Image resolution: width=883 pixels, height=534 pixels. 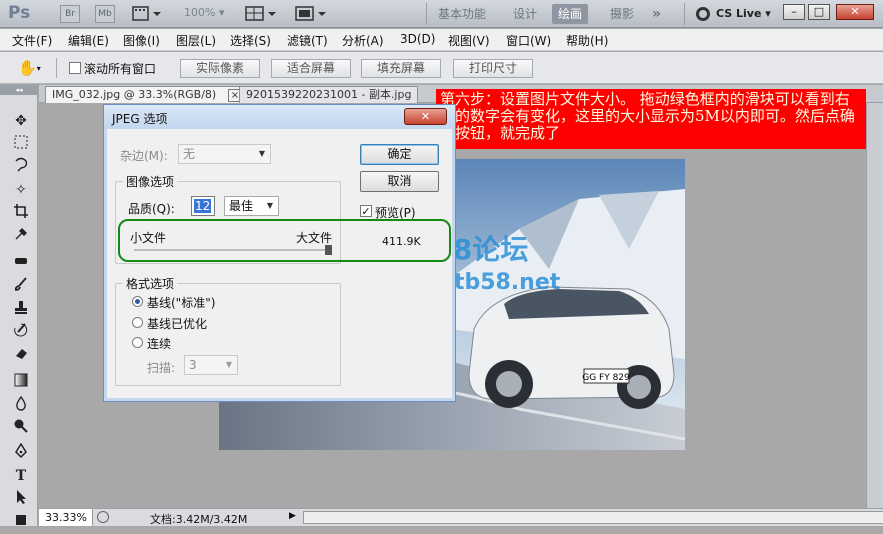 I want to click on quality-input: 12, so click(x=203, y=206).